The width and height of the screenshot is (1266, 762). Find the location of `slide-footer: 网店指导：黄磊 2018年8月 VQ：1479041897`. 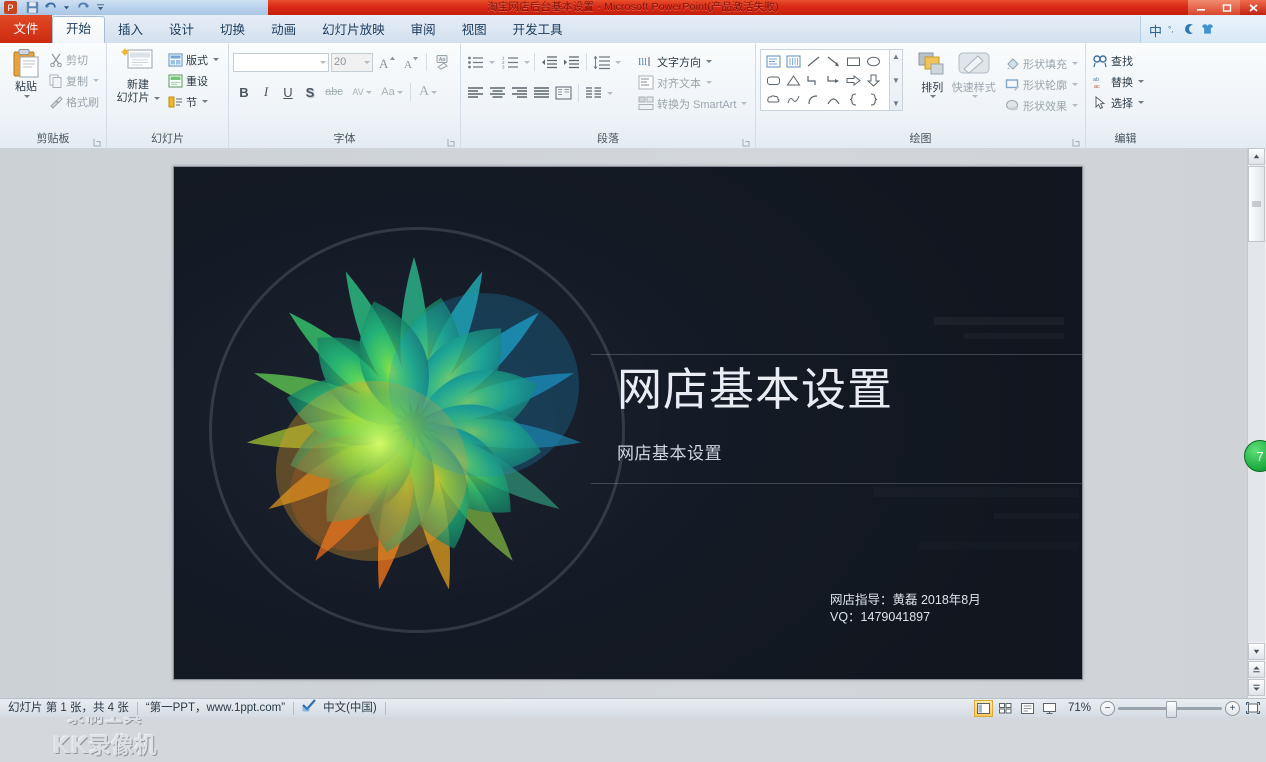

slide-footer: 网店指导：黄磊 2018年8月 VQ：1479041897 is located at coordinates (905, 609).